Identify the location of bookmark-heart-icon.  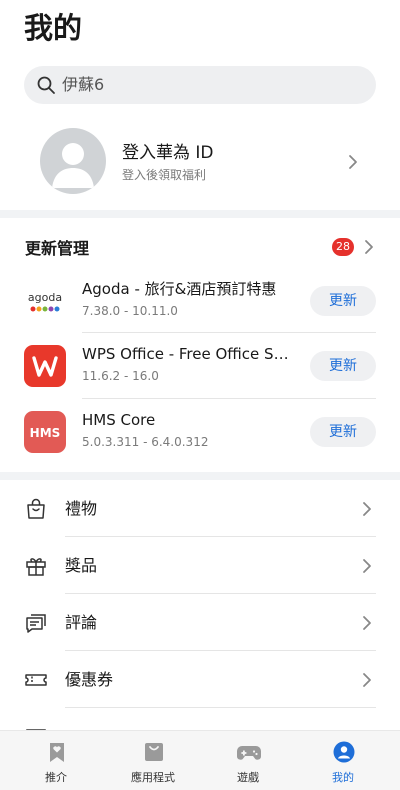
(57, 752).